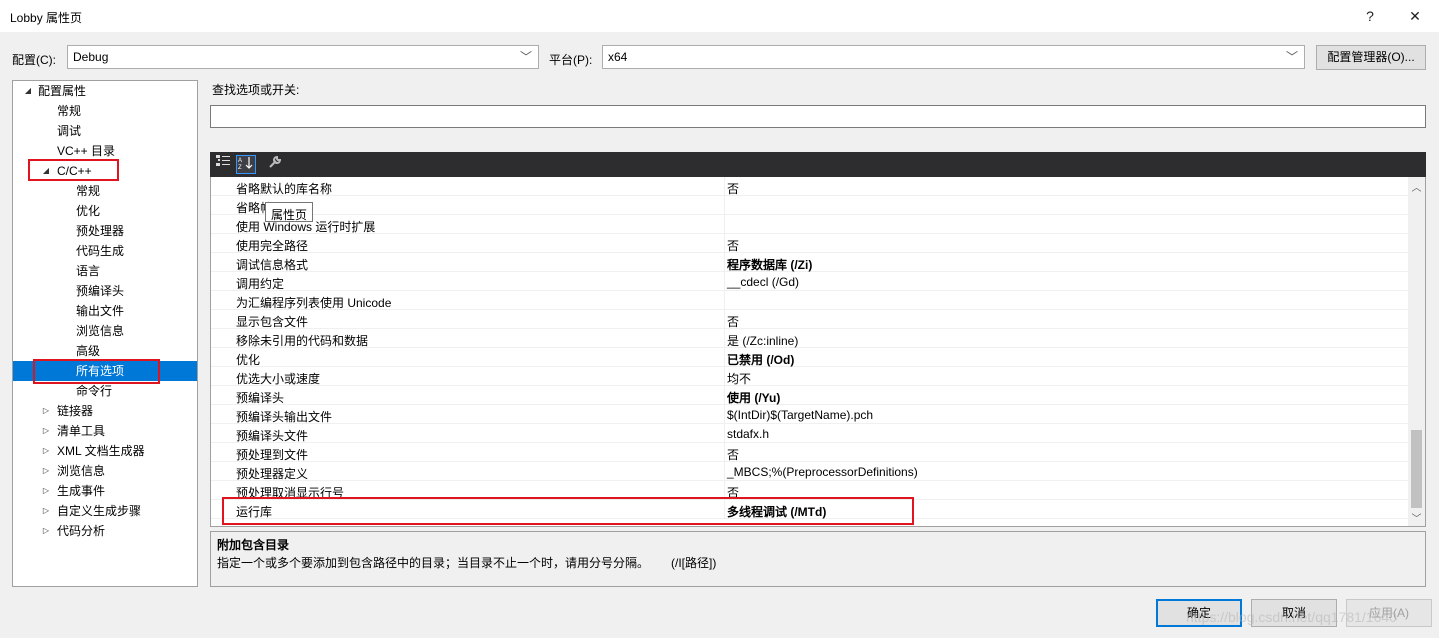 Image resolution: width=1439 pixels, height=638 pixels. I want to click on property-grid-toolbar: AZ, so click(818, 164).